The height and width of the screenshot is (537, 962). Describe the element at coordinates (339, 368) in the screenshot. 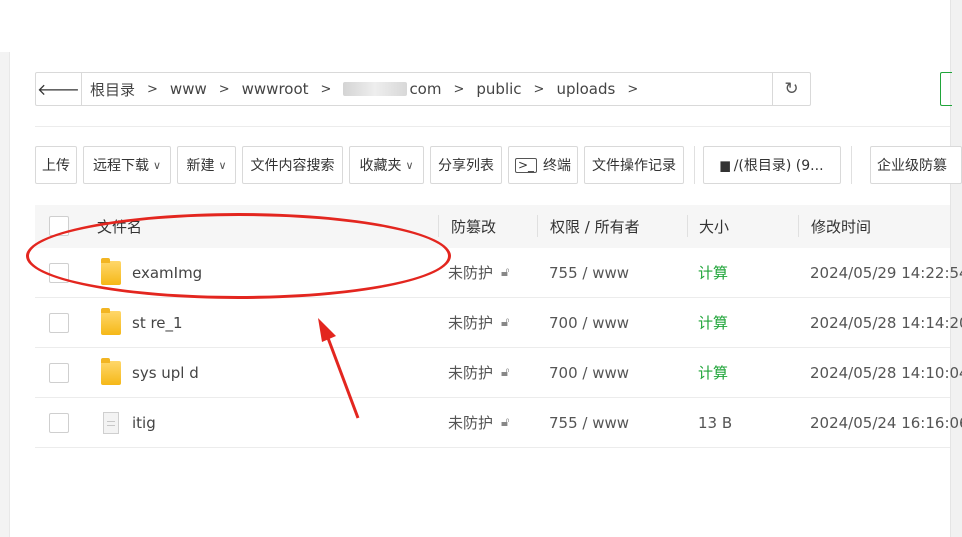

I see `annotation-arrow` at that location.